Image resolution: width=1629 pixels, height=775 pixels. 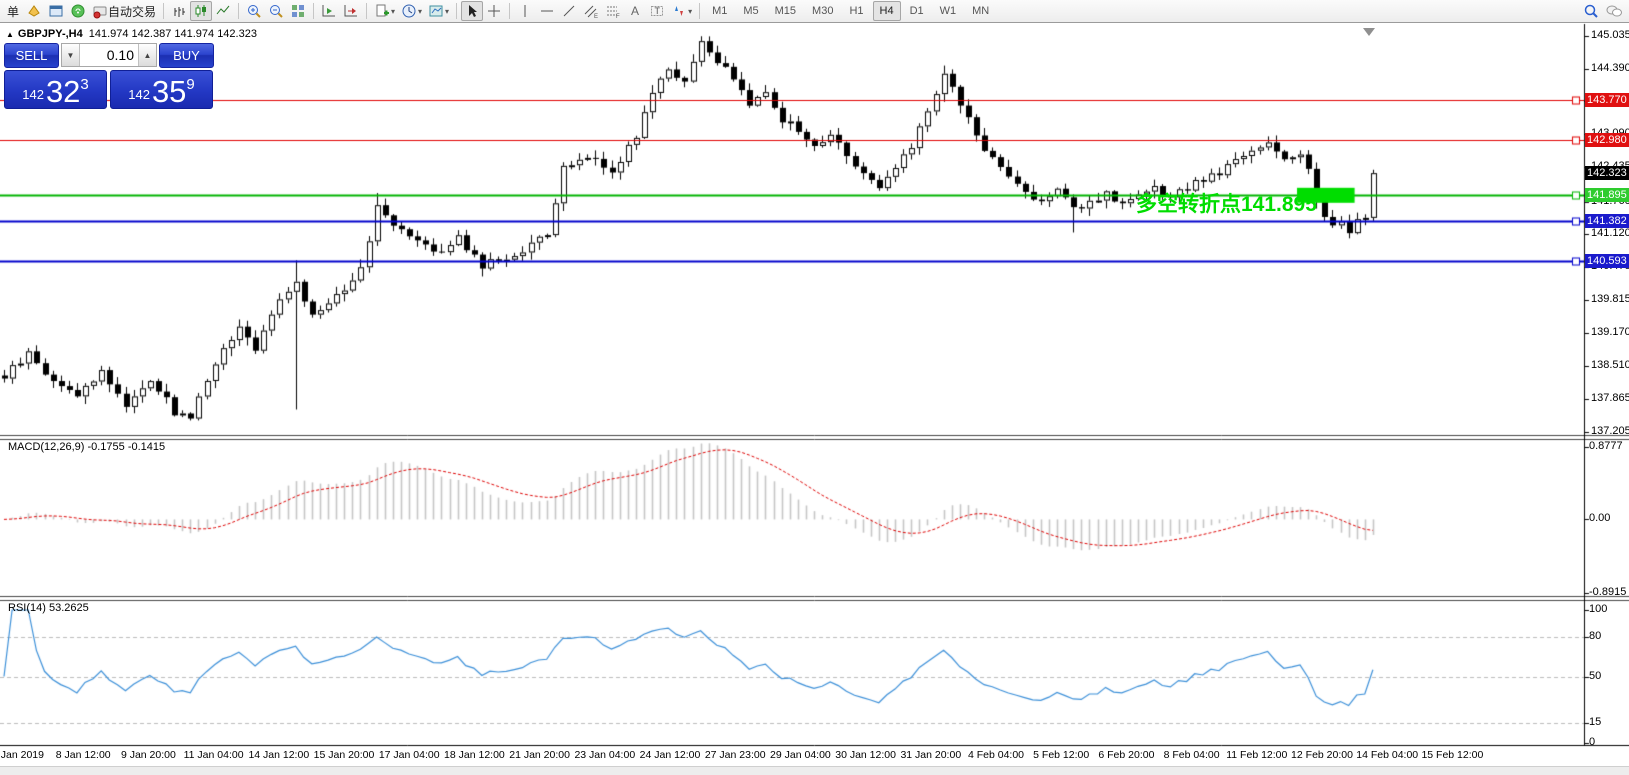 What do you see at coordinates (1369, 32) in the screenshot?
I see `chart-shift-marker-icon` at bounding box center [1369, 32].